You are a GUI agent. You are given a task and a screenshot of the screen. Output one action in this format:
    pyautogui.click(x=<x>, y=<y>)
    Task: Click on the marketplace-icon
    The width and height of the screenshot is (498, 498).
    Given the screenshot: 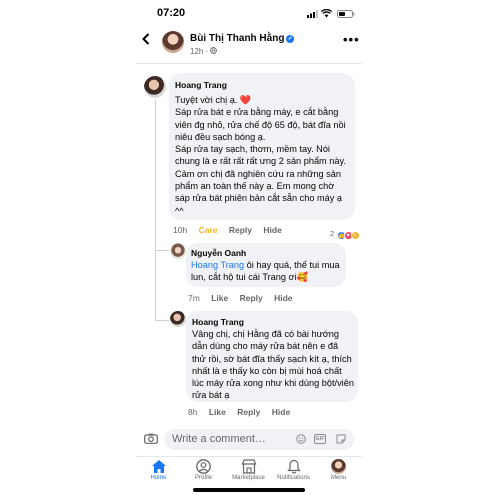 What is the action you would take?
    pyautogui.click(x=248, y=466)
    